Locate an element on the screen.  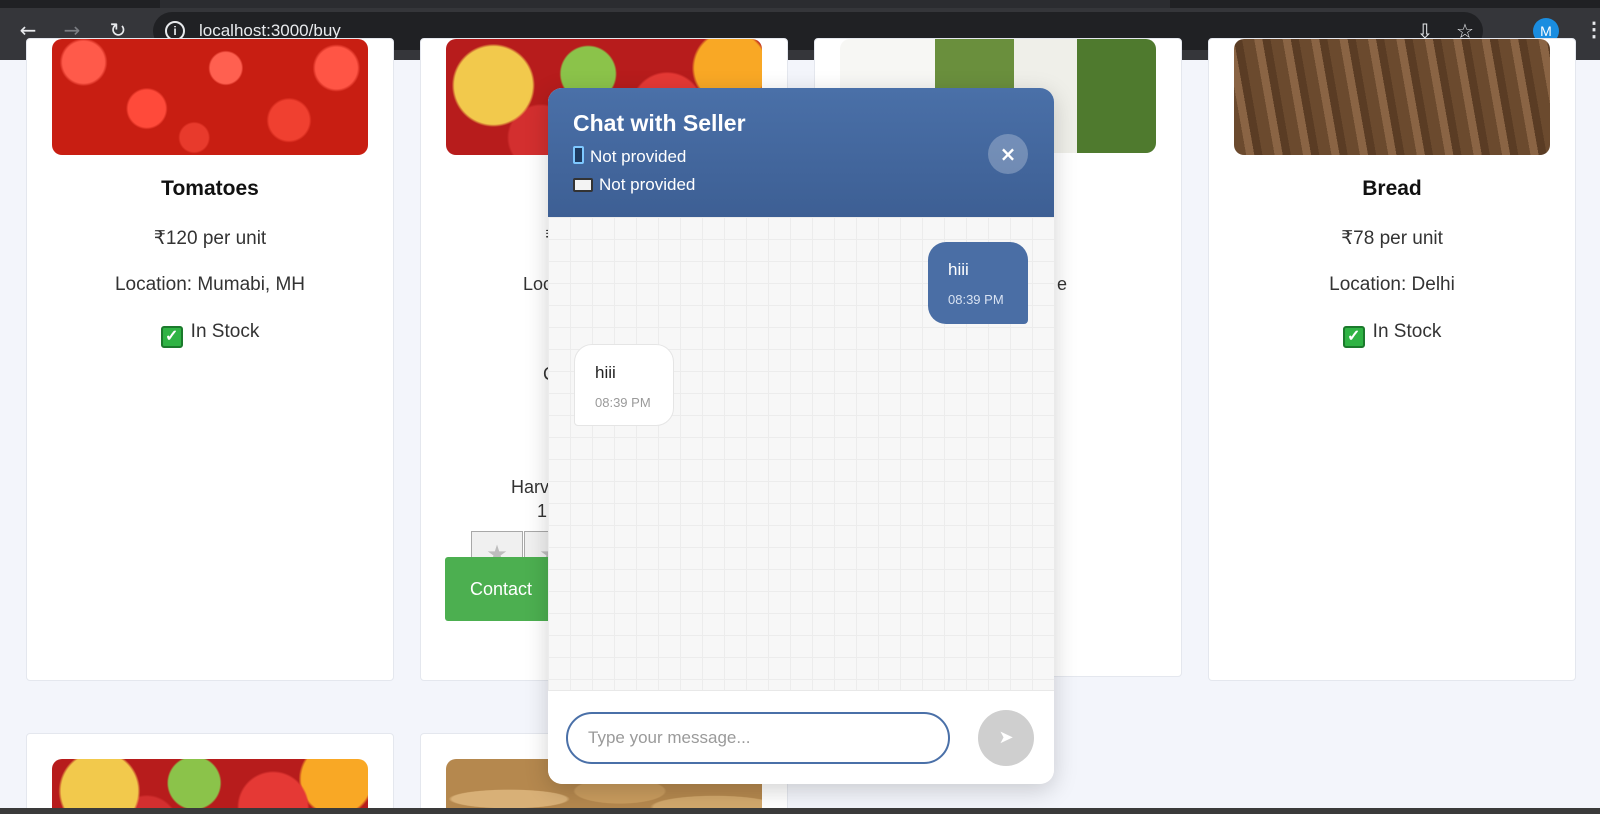
phone-icon is located at coordinates (578, 155).